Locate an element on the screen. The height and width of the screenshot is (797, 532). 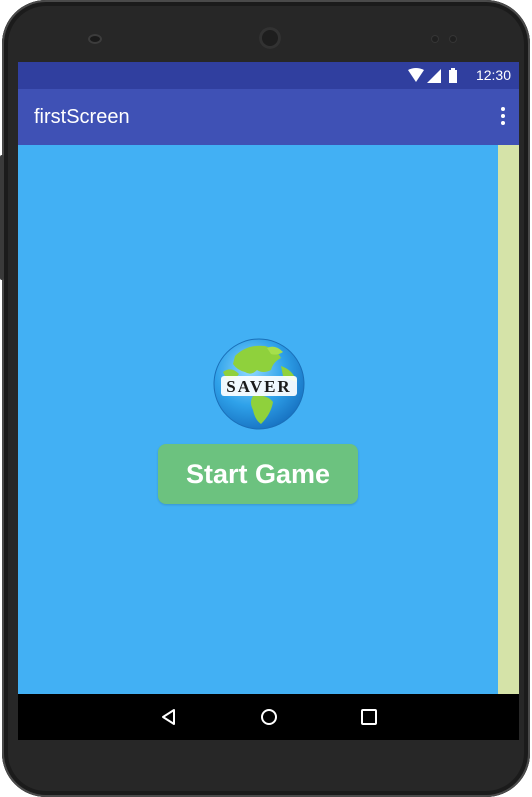
status-icons is located at coordinates (432, 75).